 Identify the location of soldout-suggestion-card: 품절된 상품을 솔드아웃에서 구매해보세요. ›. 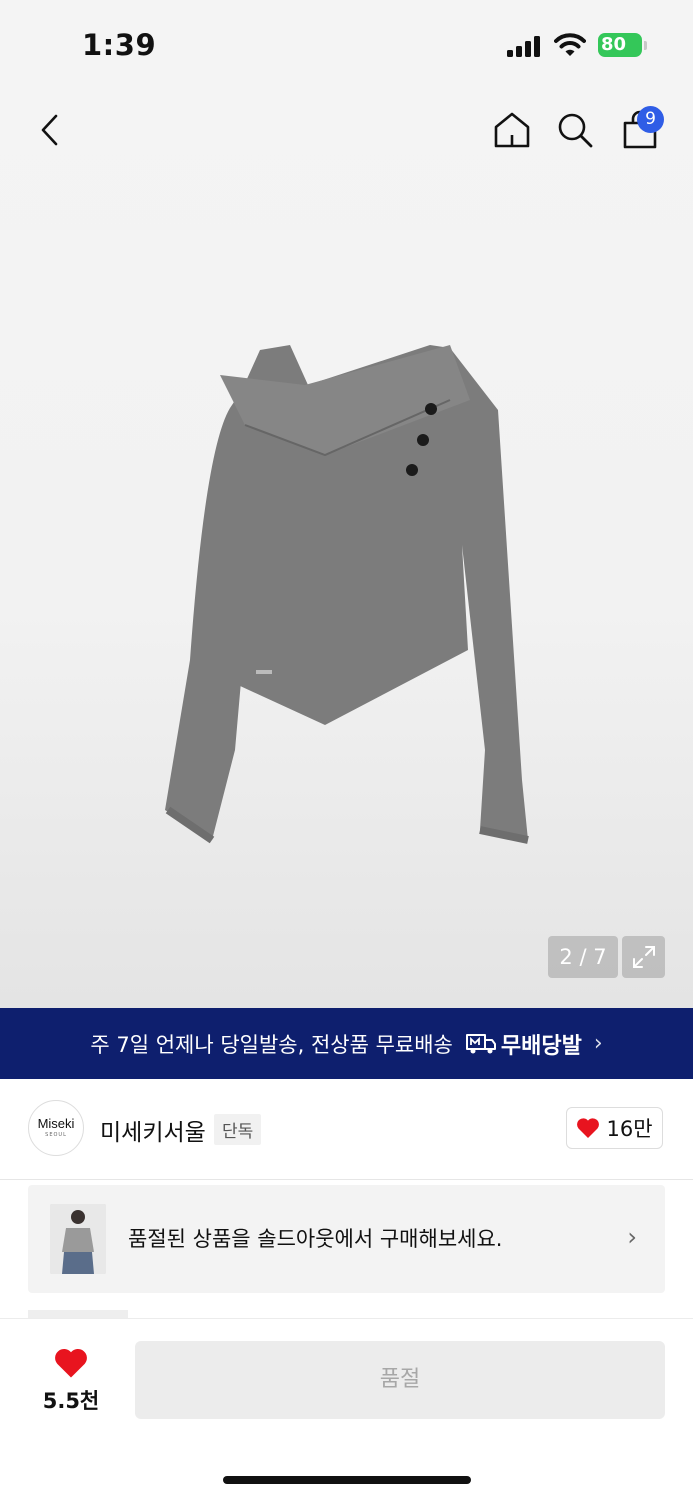
(346, 1239).